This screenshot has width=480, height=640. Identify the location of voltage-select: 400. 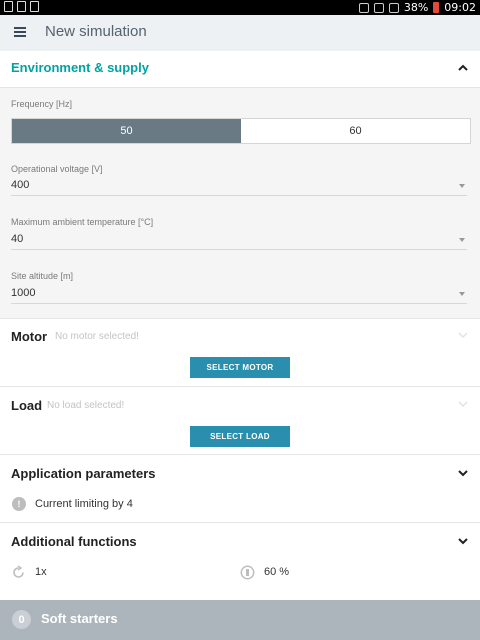
(239, 187).